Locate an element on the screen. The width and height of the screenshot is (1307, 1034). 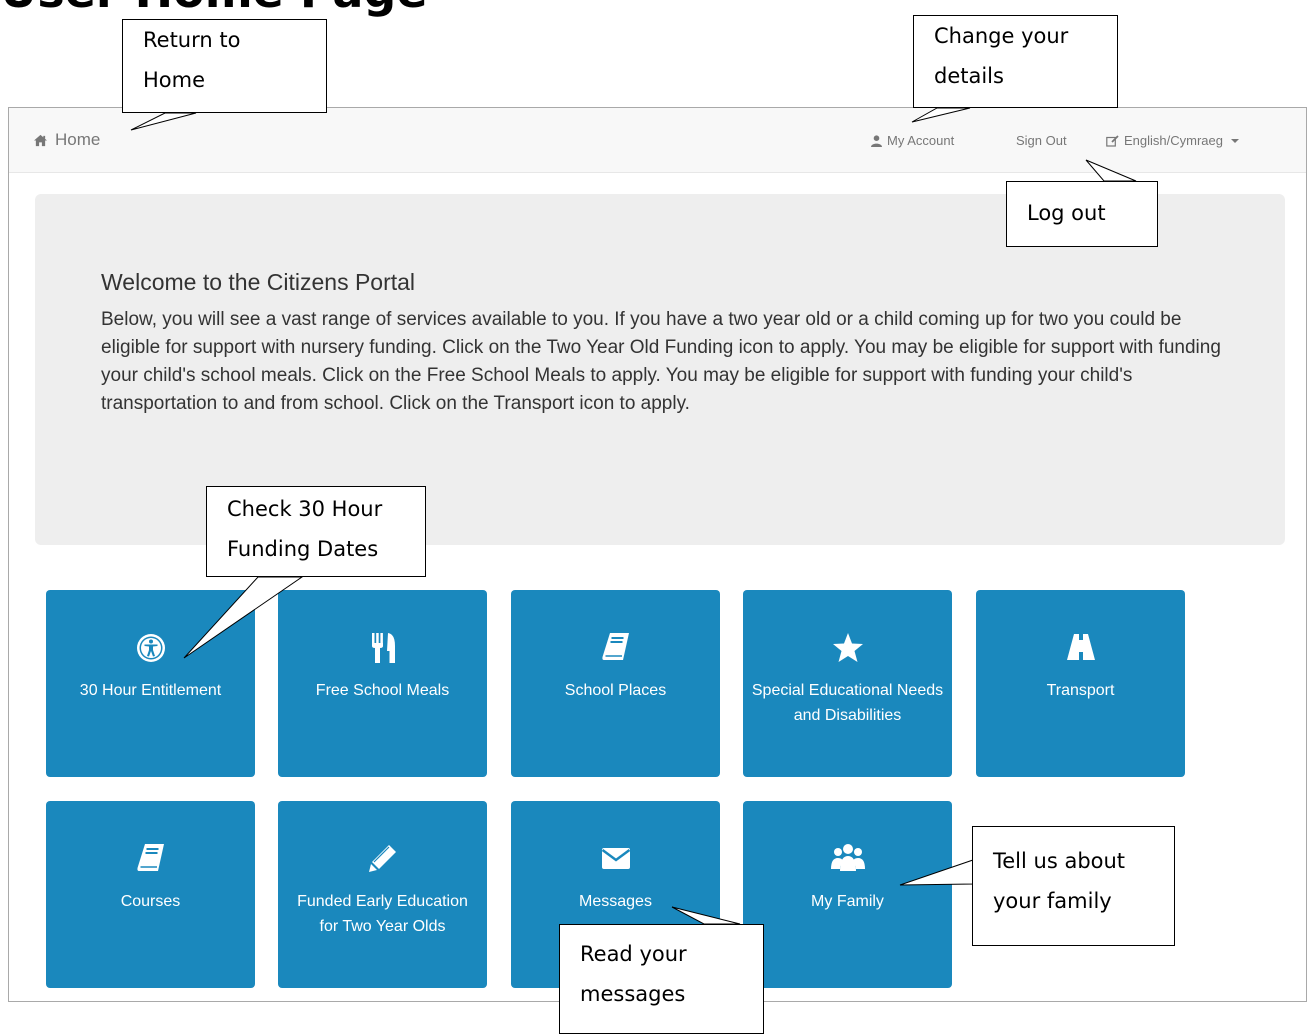
callout-line: details is located at coordinates (969, 76).